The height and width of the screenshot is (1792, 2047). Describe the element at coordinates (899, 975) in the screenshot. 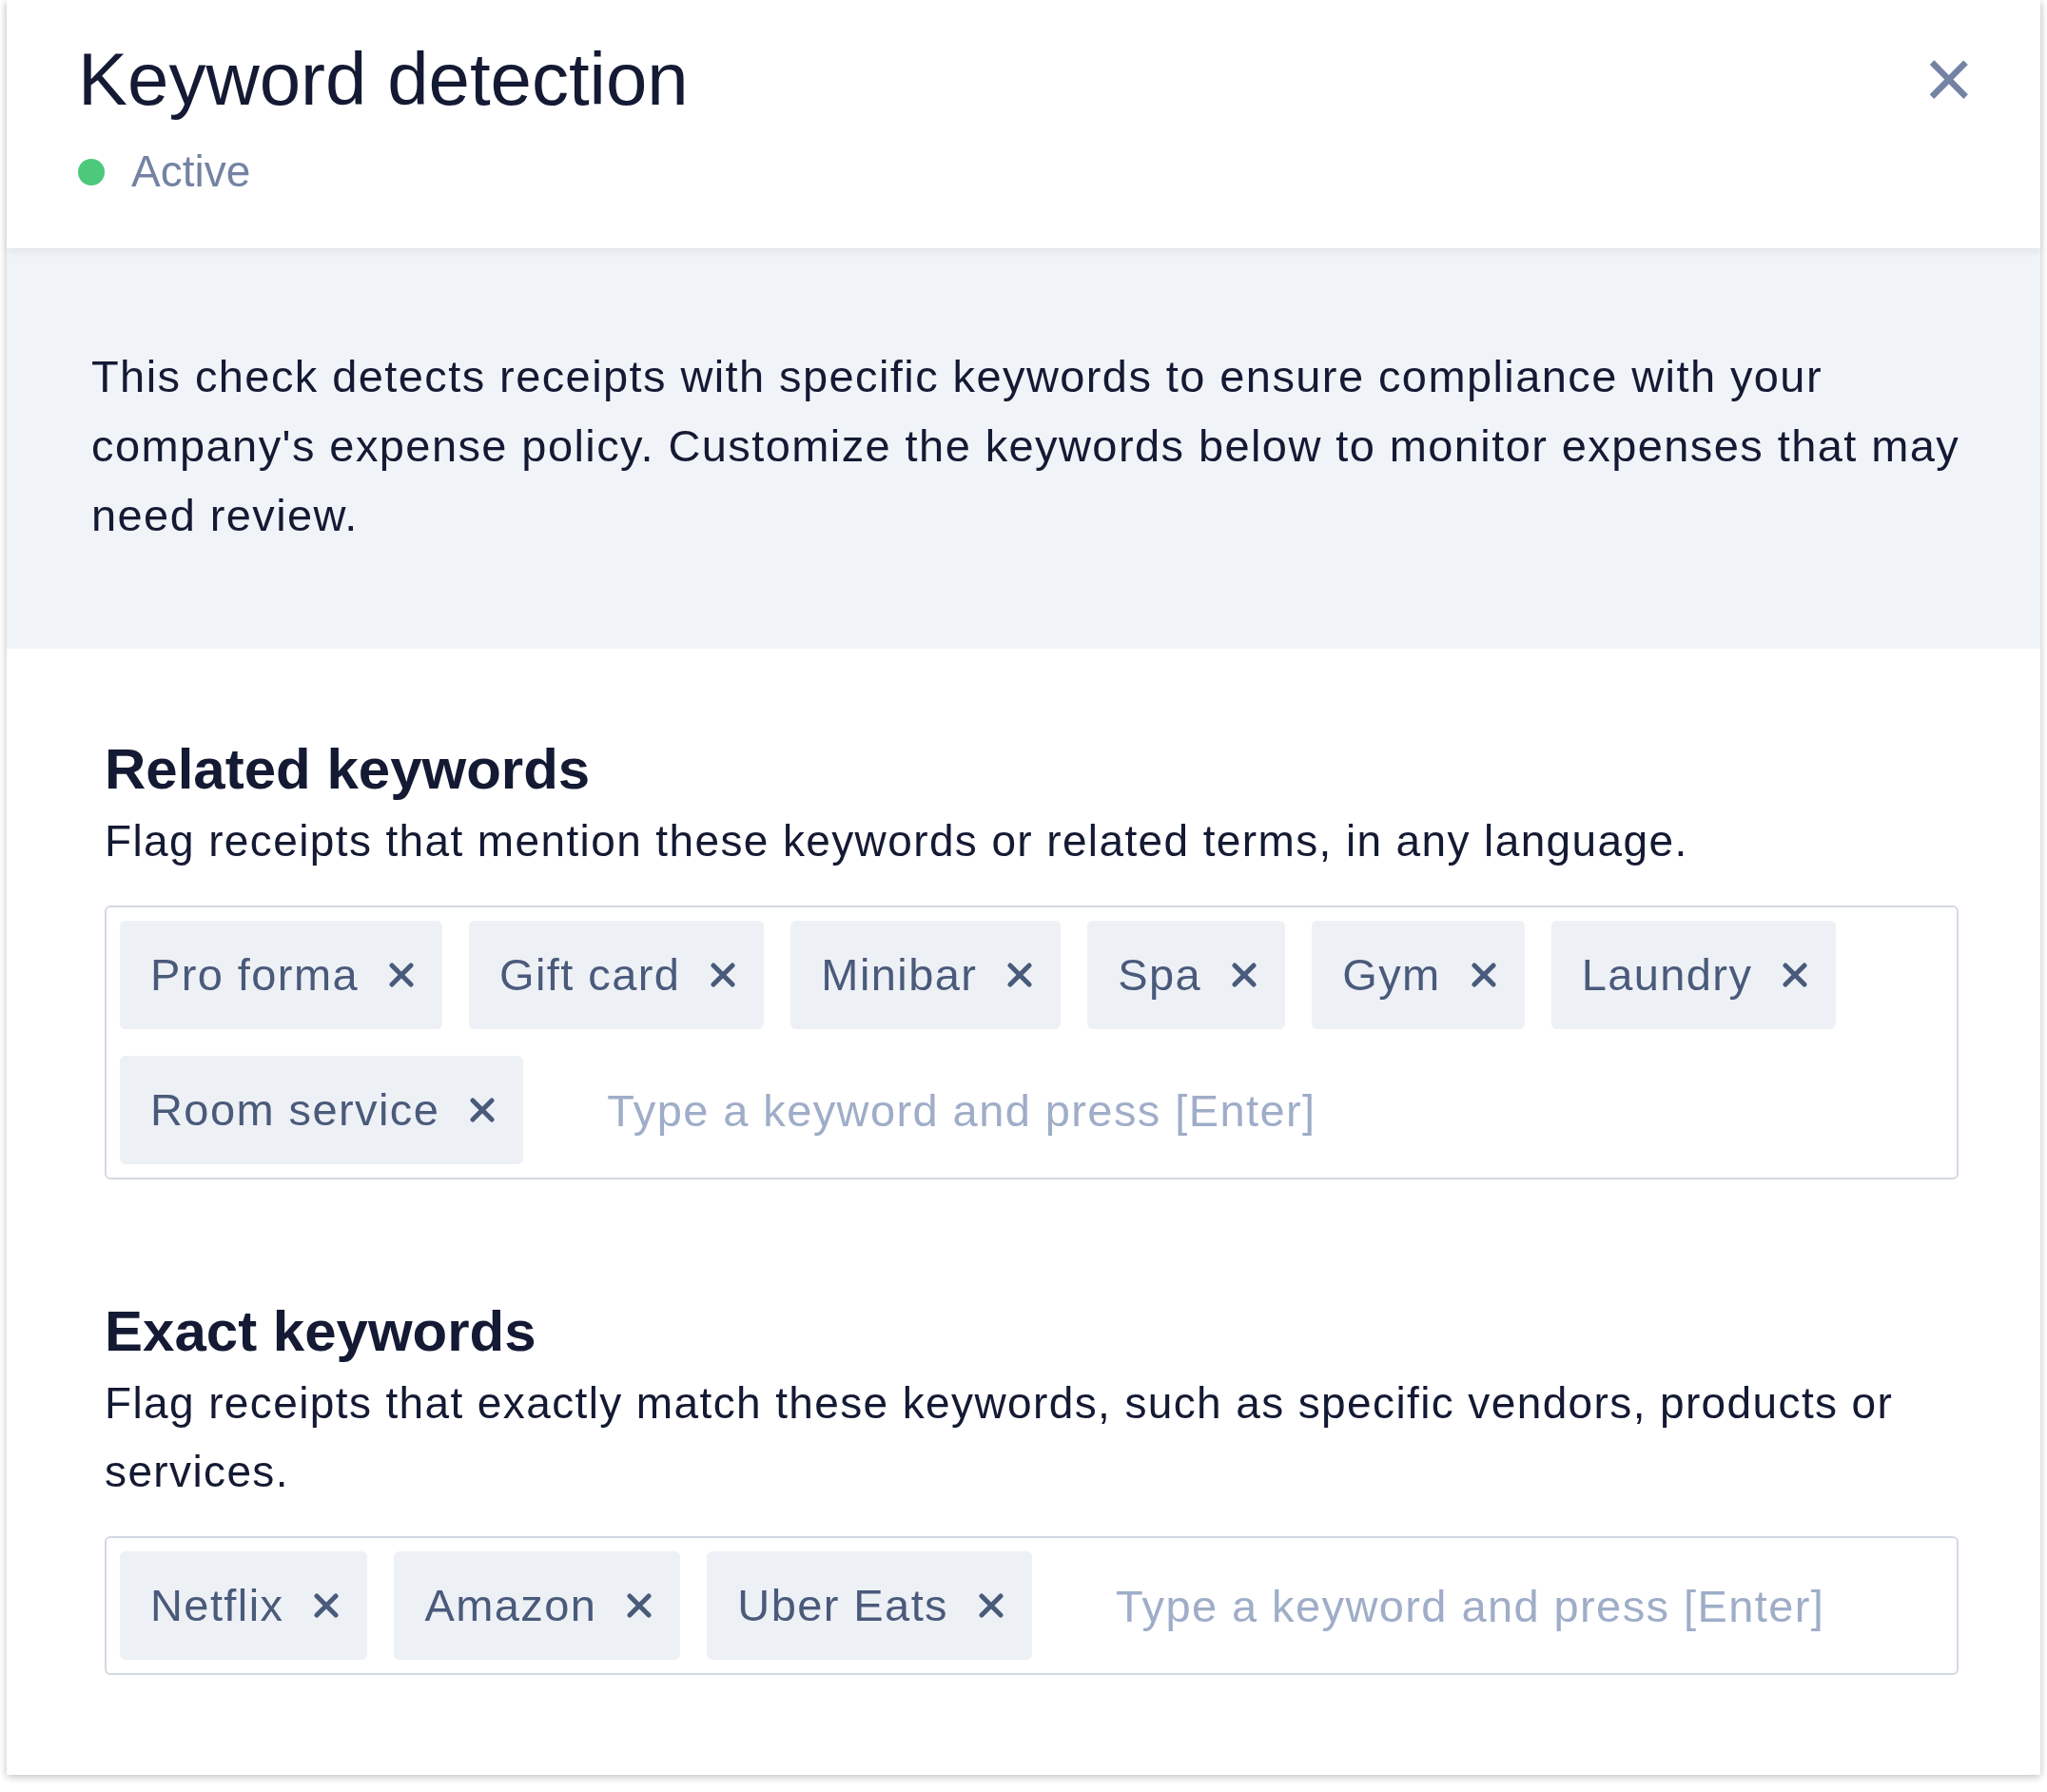

I see `keyword-label: Minibar` at that location.